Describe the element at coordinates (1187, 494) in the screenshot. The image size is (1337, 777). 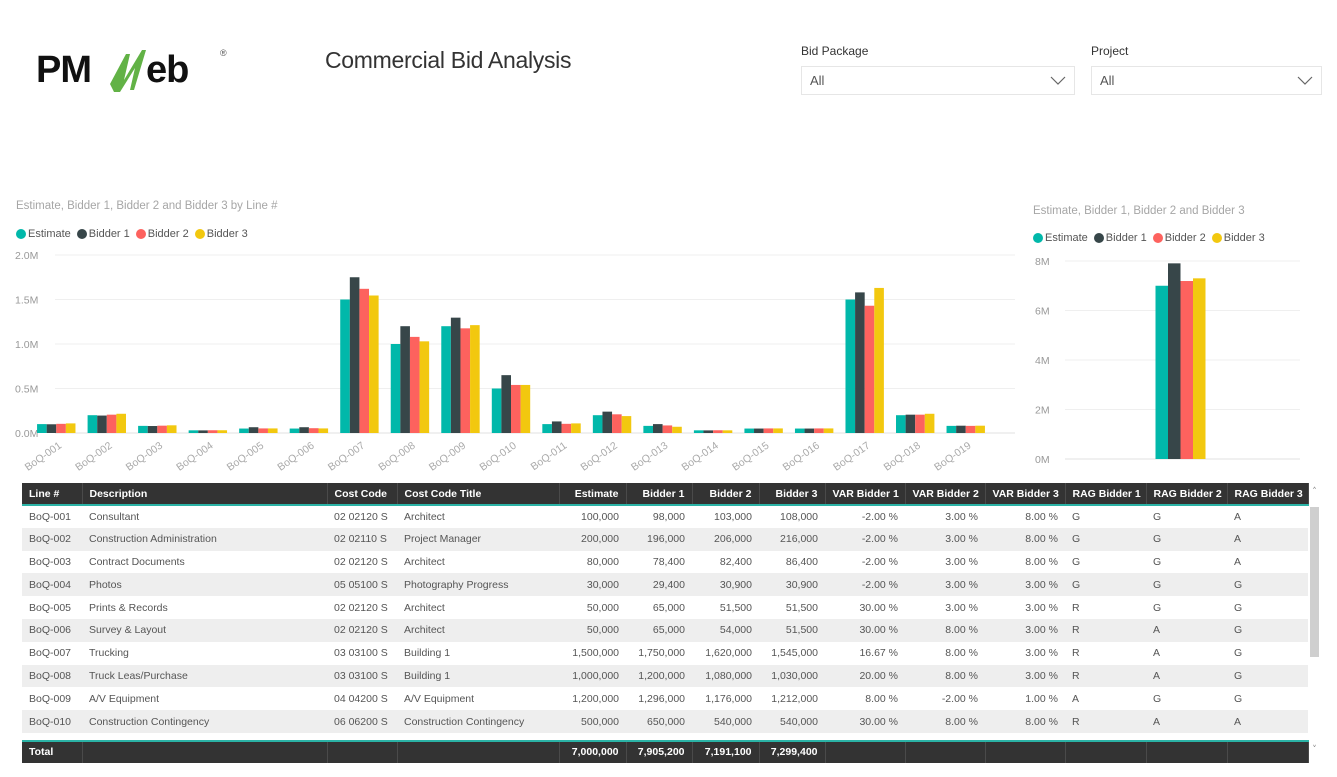
I see `column-header: RAG Bidder 2` at that location.